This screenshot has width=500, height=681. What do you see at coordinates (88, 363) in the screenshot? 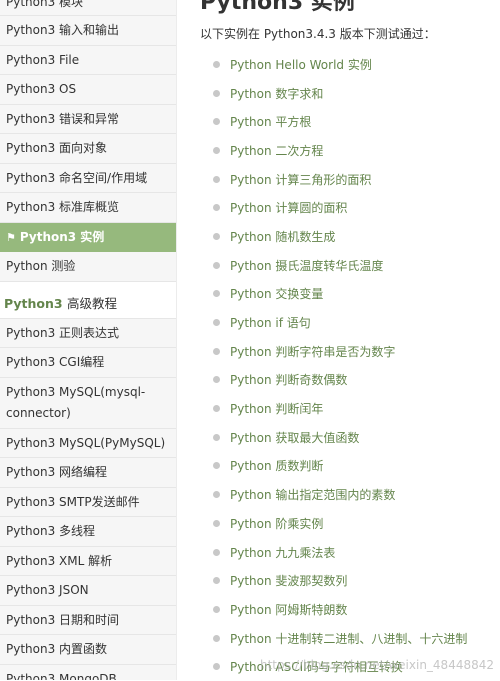
I see `sidebar-item-cgi: Python3 CGI编程` at bounding box center [88, 363].